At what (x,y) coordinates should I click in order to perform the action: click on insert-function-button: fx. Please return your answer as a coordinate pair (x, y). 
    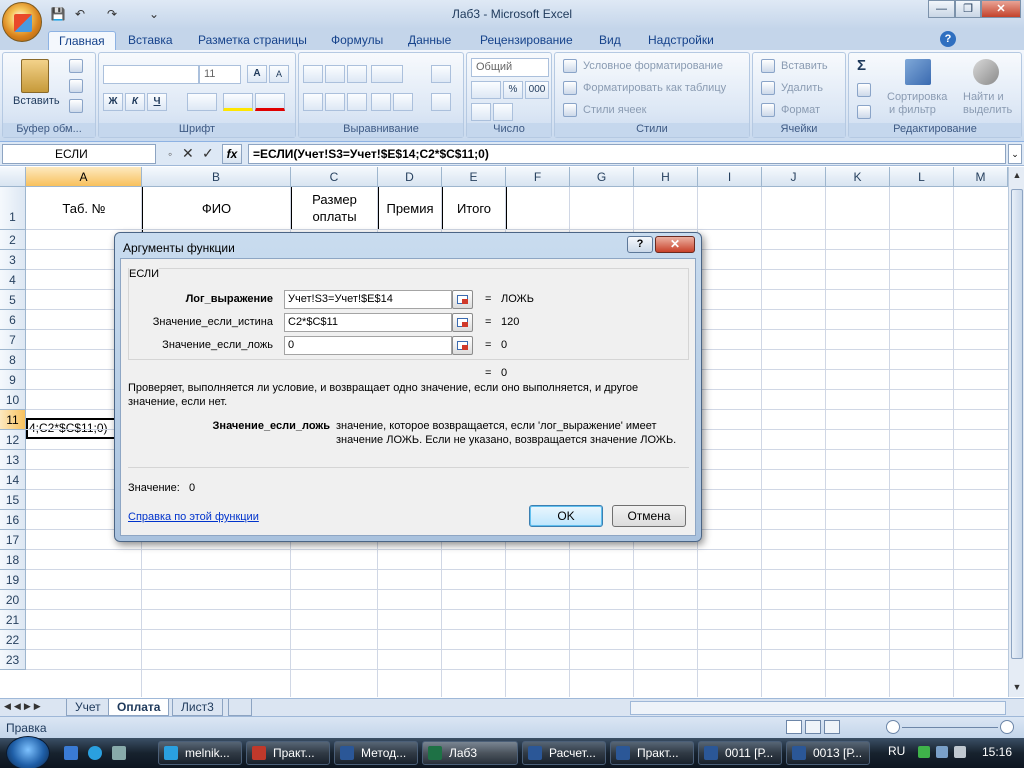
    Looking at the image, I should click on (232, 154).